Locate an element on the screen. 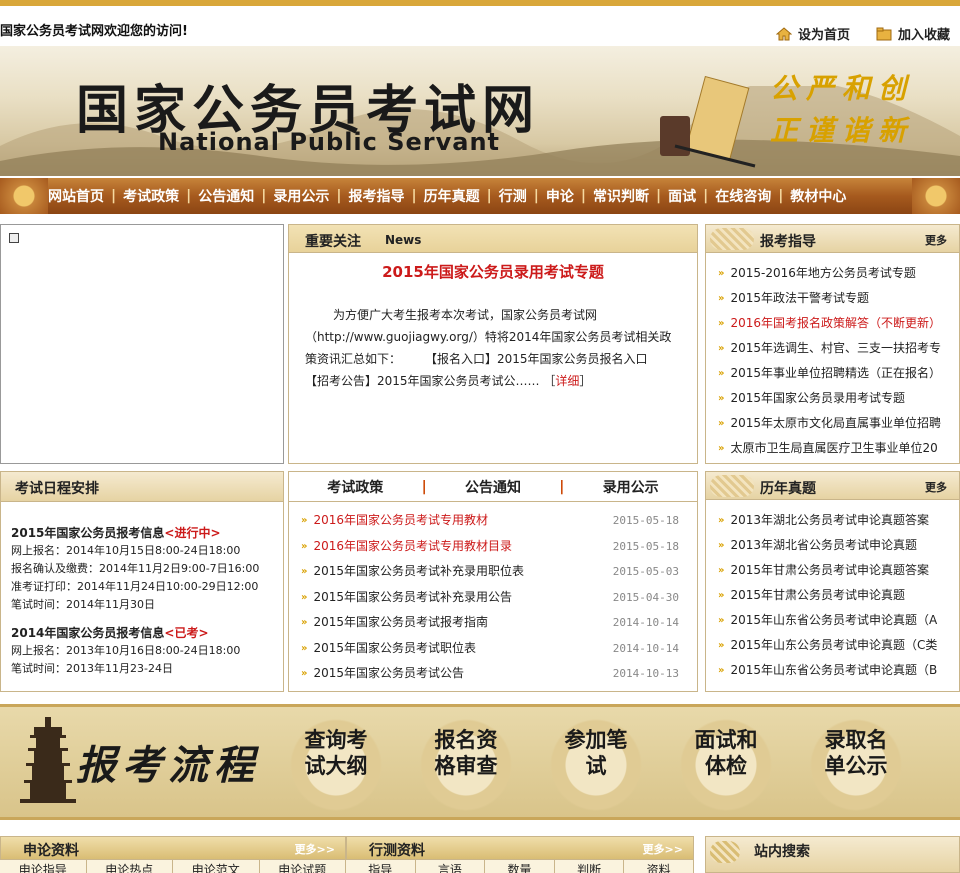  nav-item: 网站首页 is located at coordinates (76, 196).